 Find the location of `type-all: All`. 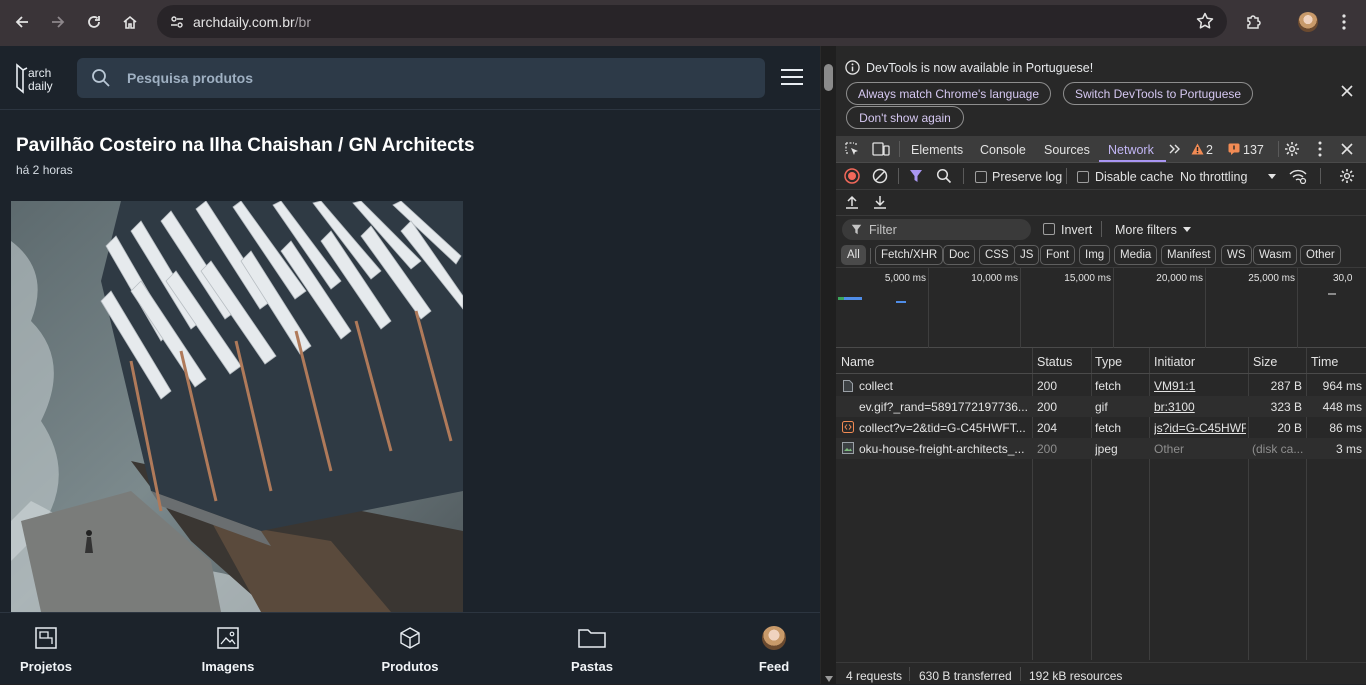

type-all: All is located at coordinates (853, 255).